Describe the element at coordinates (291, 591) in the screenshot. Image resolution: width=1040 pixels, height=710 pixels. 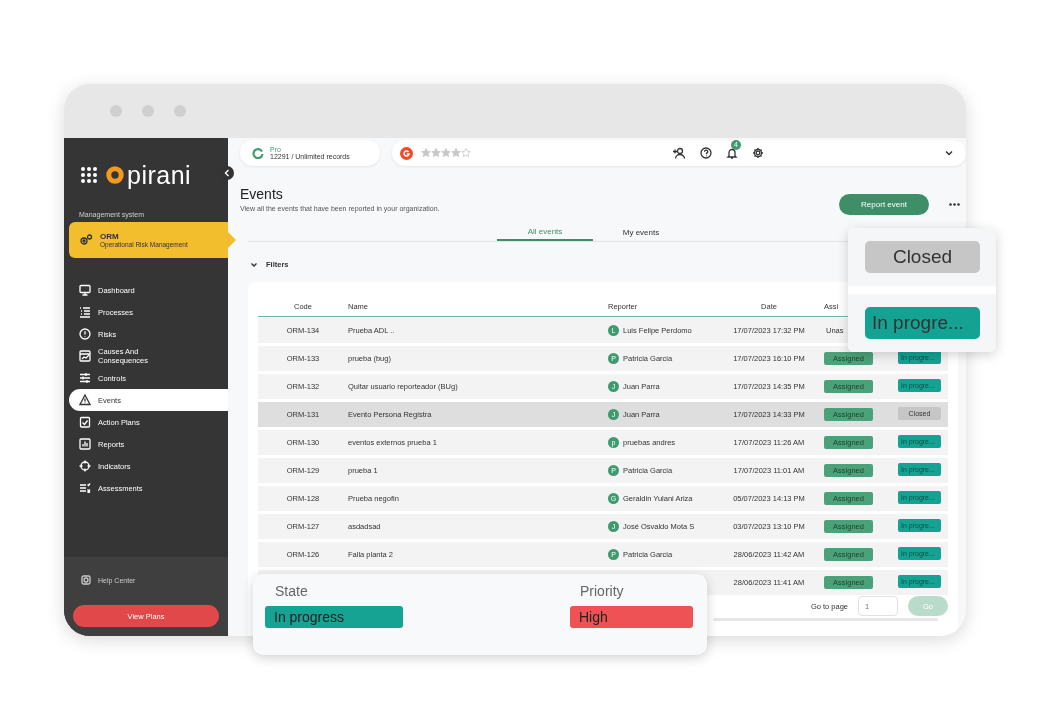
I see `field-label: State` at that location.